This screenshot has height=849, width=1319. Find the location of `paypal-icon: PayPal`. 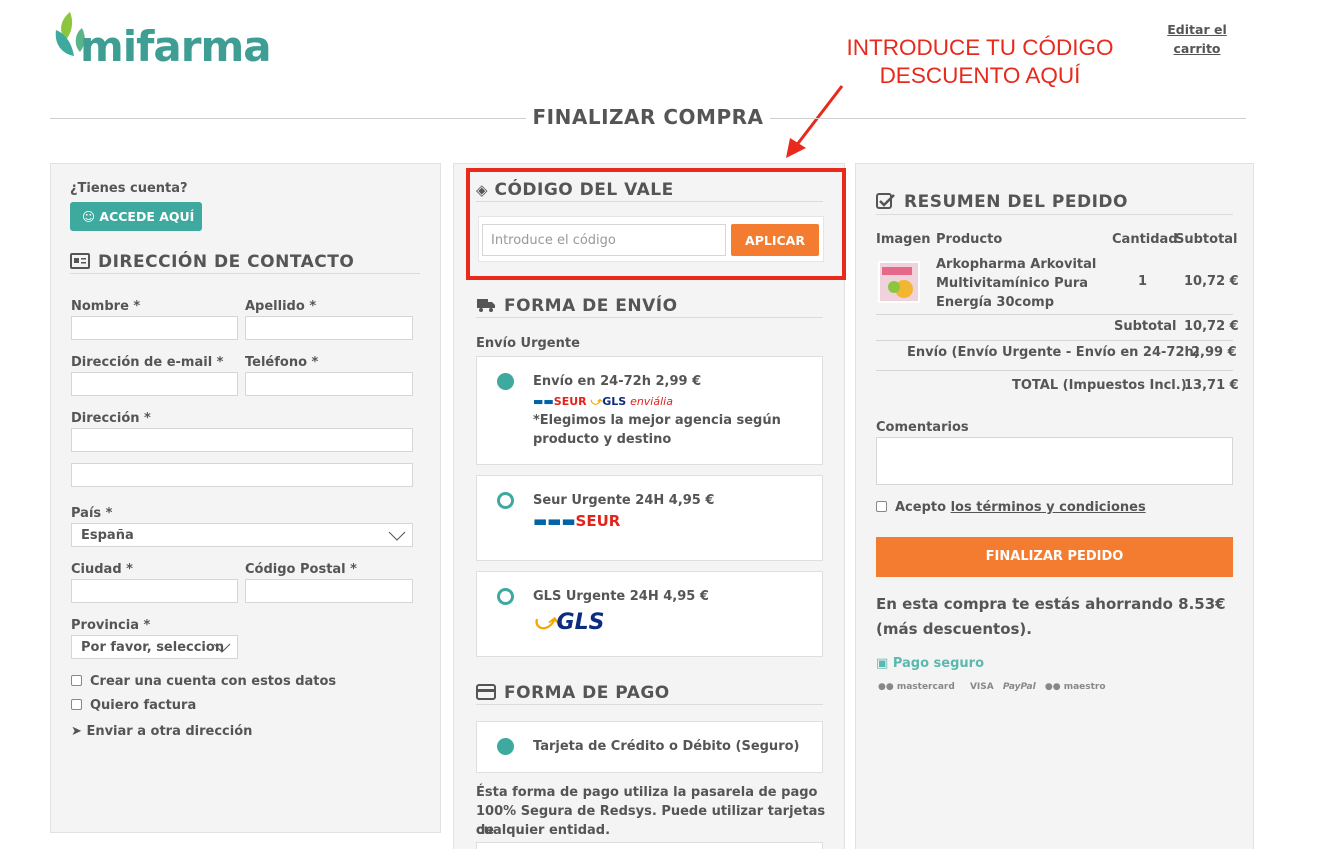

paypal-icon: PayPal is located at coordinates (1019, 687).